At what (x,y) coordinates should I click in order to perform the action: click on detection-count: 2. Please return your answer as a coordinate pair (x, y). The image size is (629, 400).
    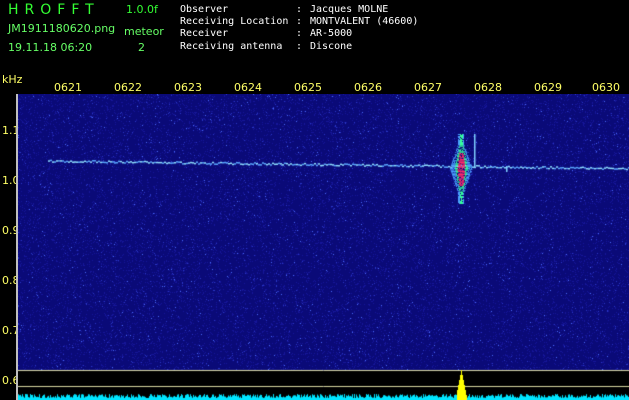
    Looking at the image, I should click on (141, 47).